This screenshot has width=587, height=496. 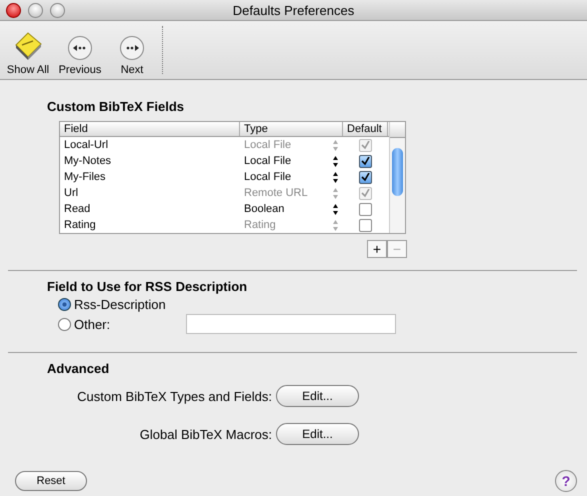 What do you see at coordinates (87, 161) in the screenshot?
I see `field-name: My-Notes` at bounding box center [87, 161].